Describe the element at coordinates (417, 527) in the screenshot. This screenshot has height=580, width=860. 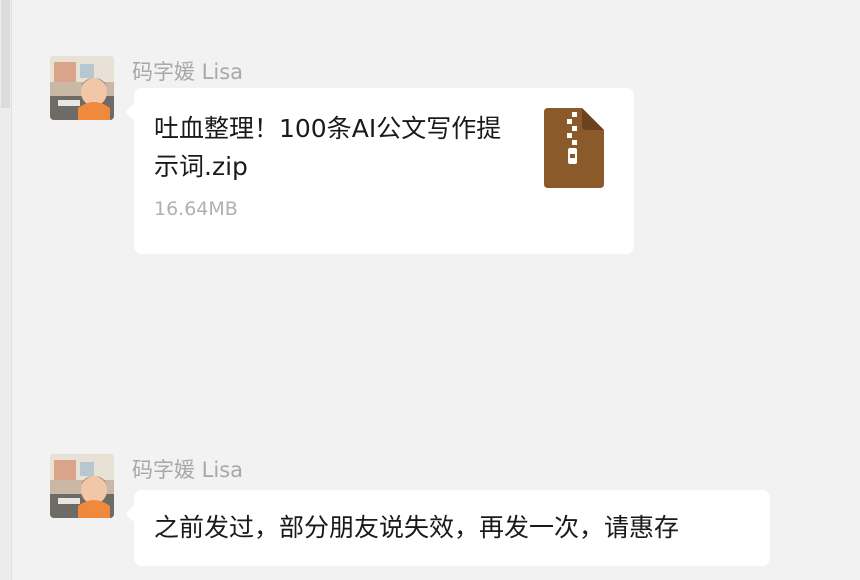
I see `message-text: 之前发过，部分朋友说失效，再发一次，请惠存` at that location.